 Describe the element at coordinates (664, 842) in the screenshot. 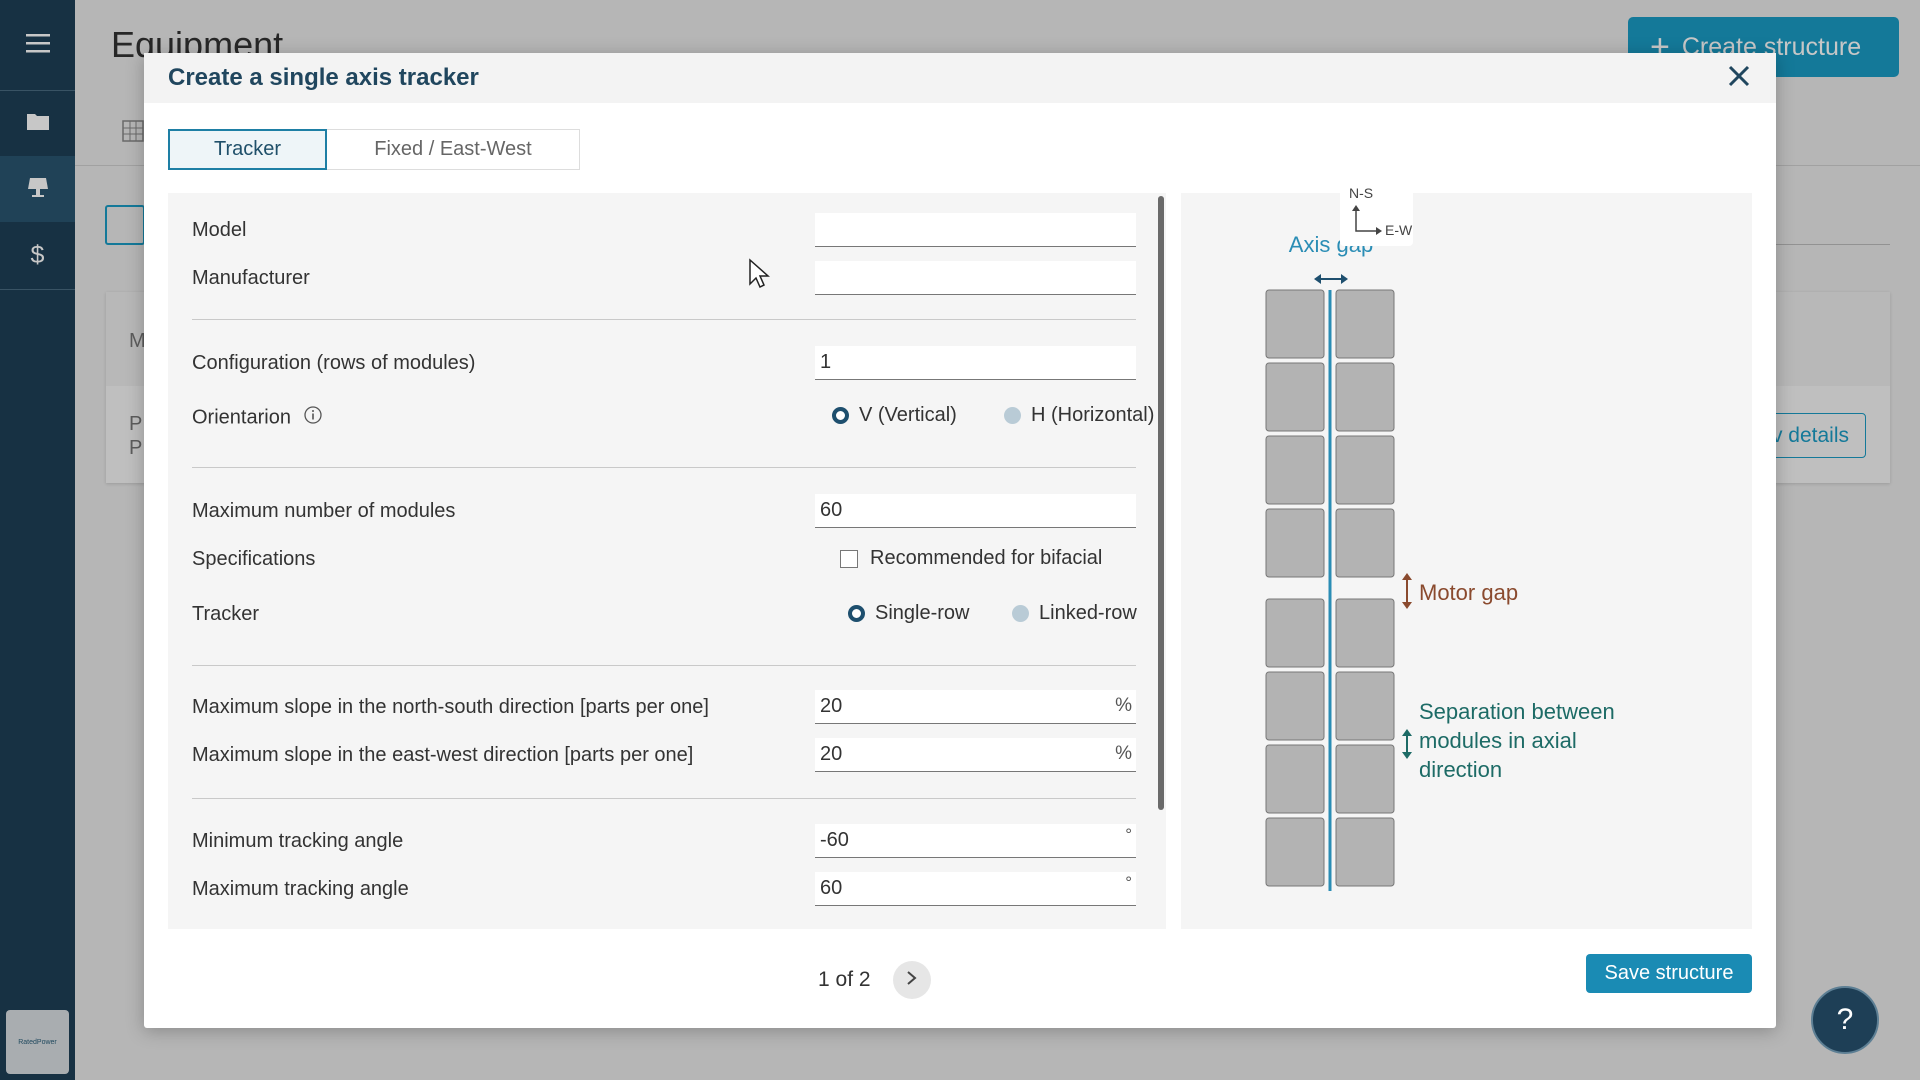

I see `min-angle-row: Minimum tracking angle -60 °` at that location.